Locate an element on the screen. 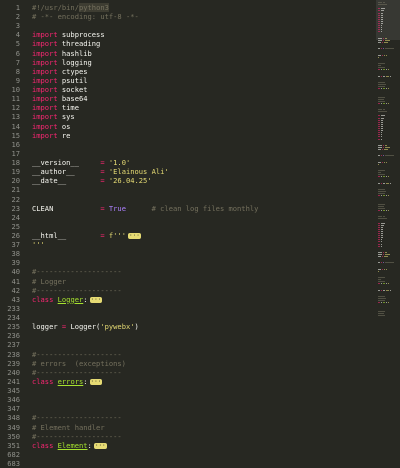  code-token: errors is located at coordinates (70, 381).